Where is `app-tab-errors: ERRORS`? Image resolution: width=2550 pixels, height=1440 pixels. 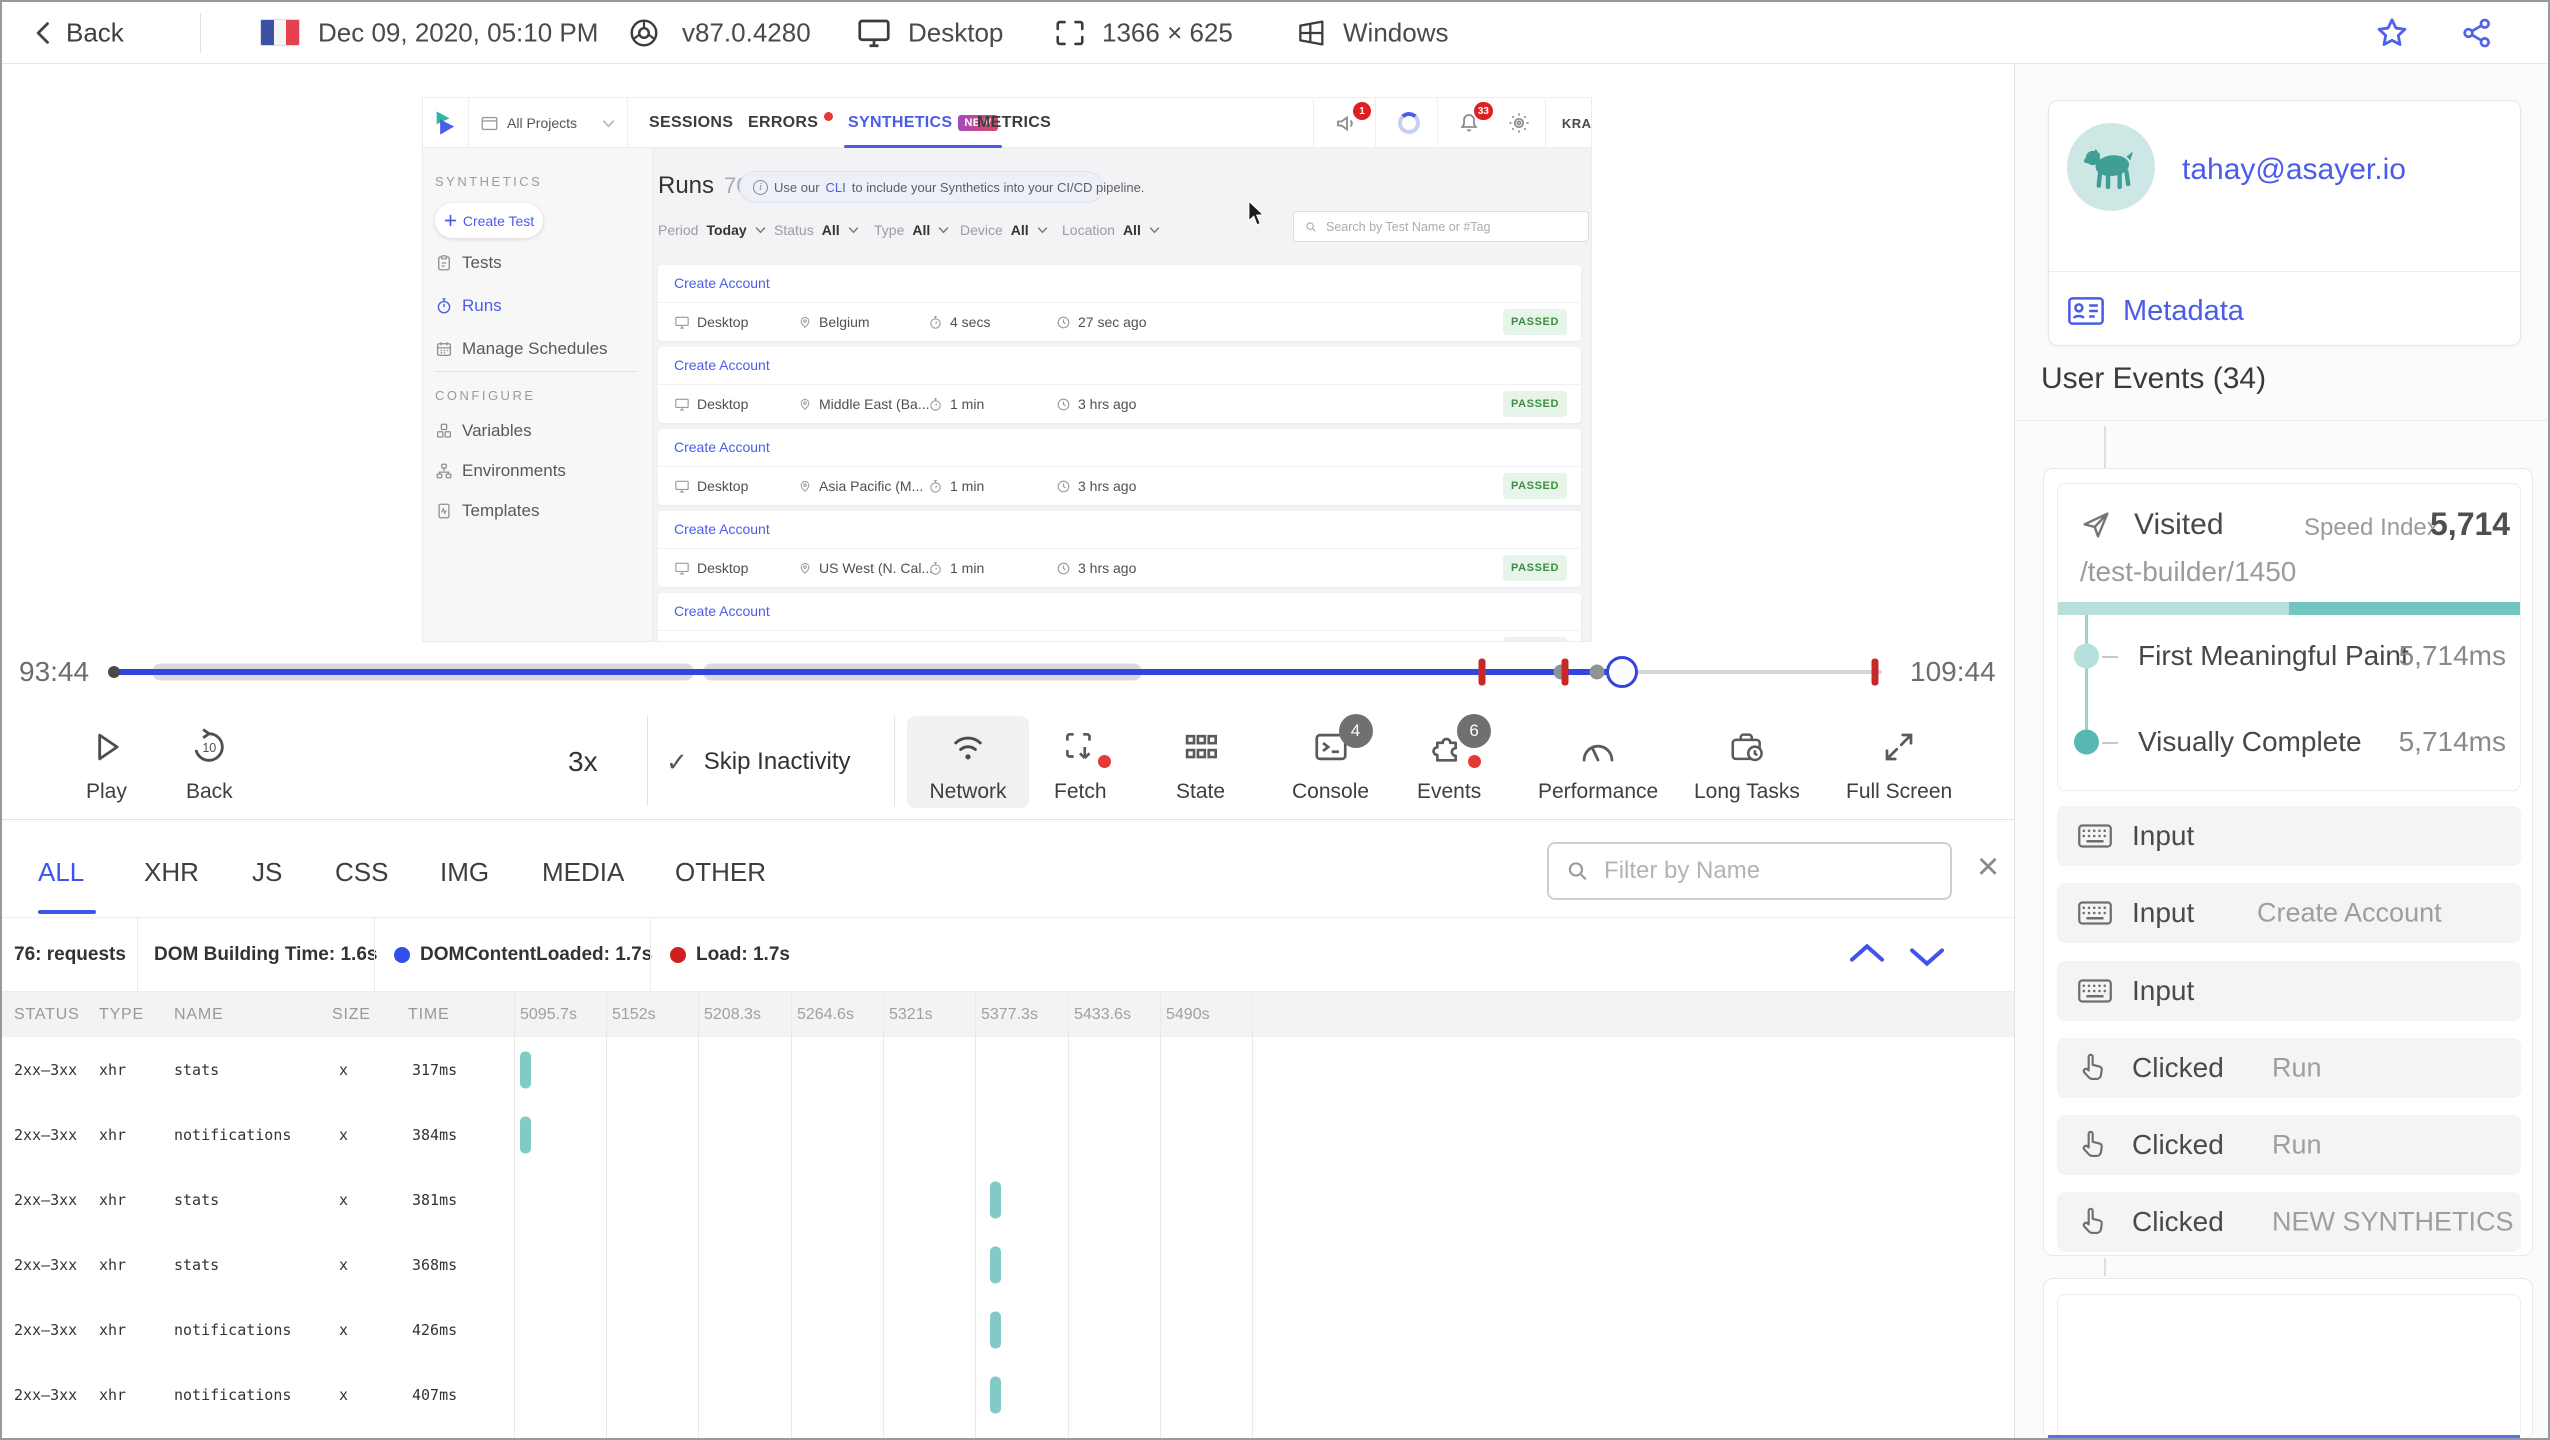 app-tab-errors: ERRORS is located at coordinates (791, 123).